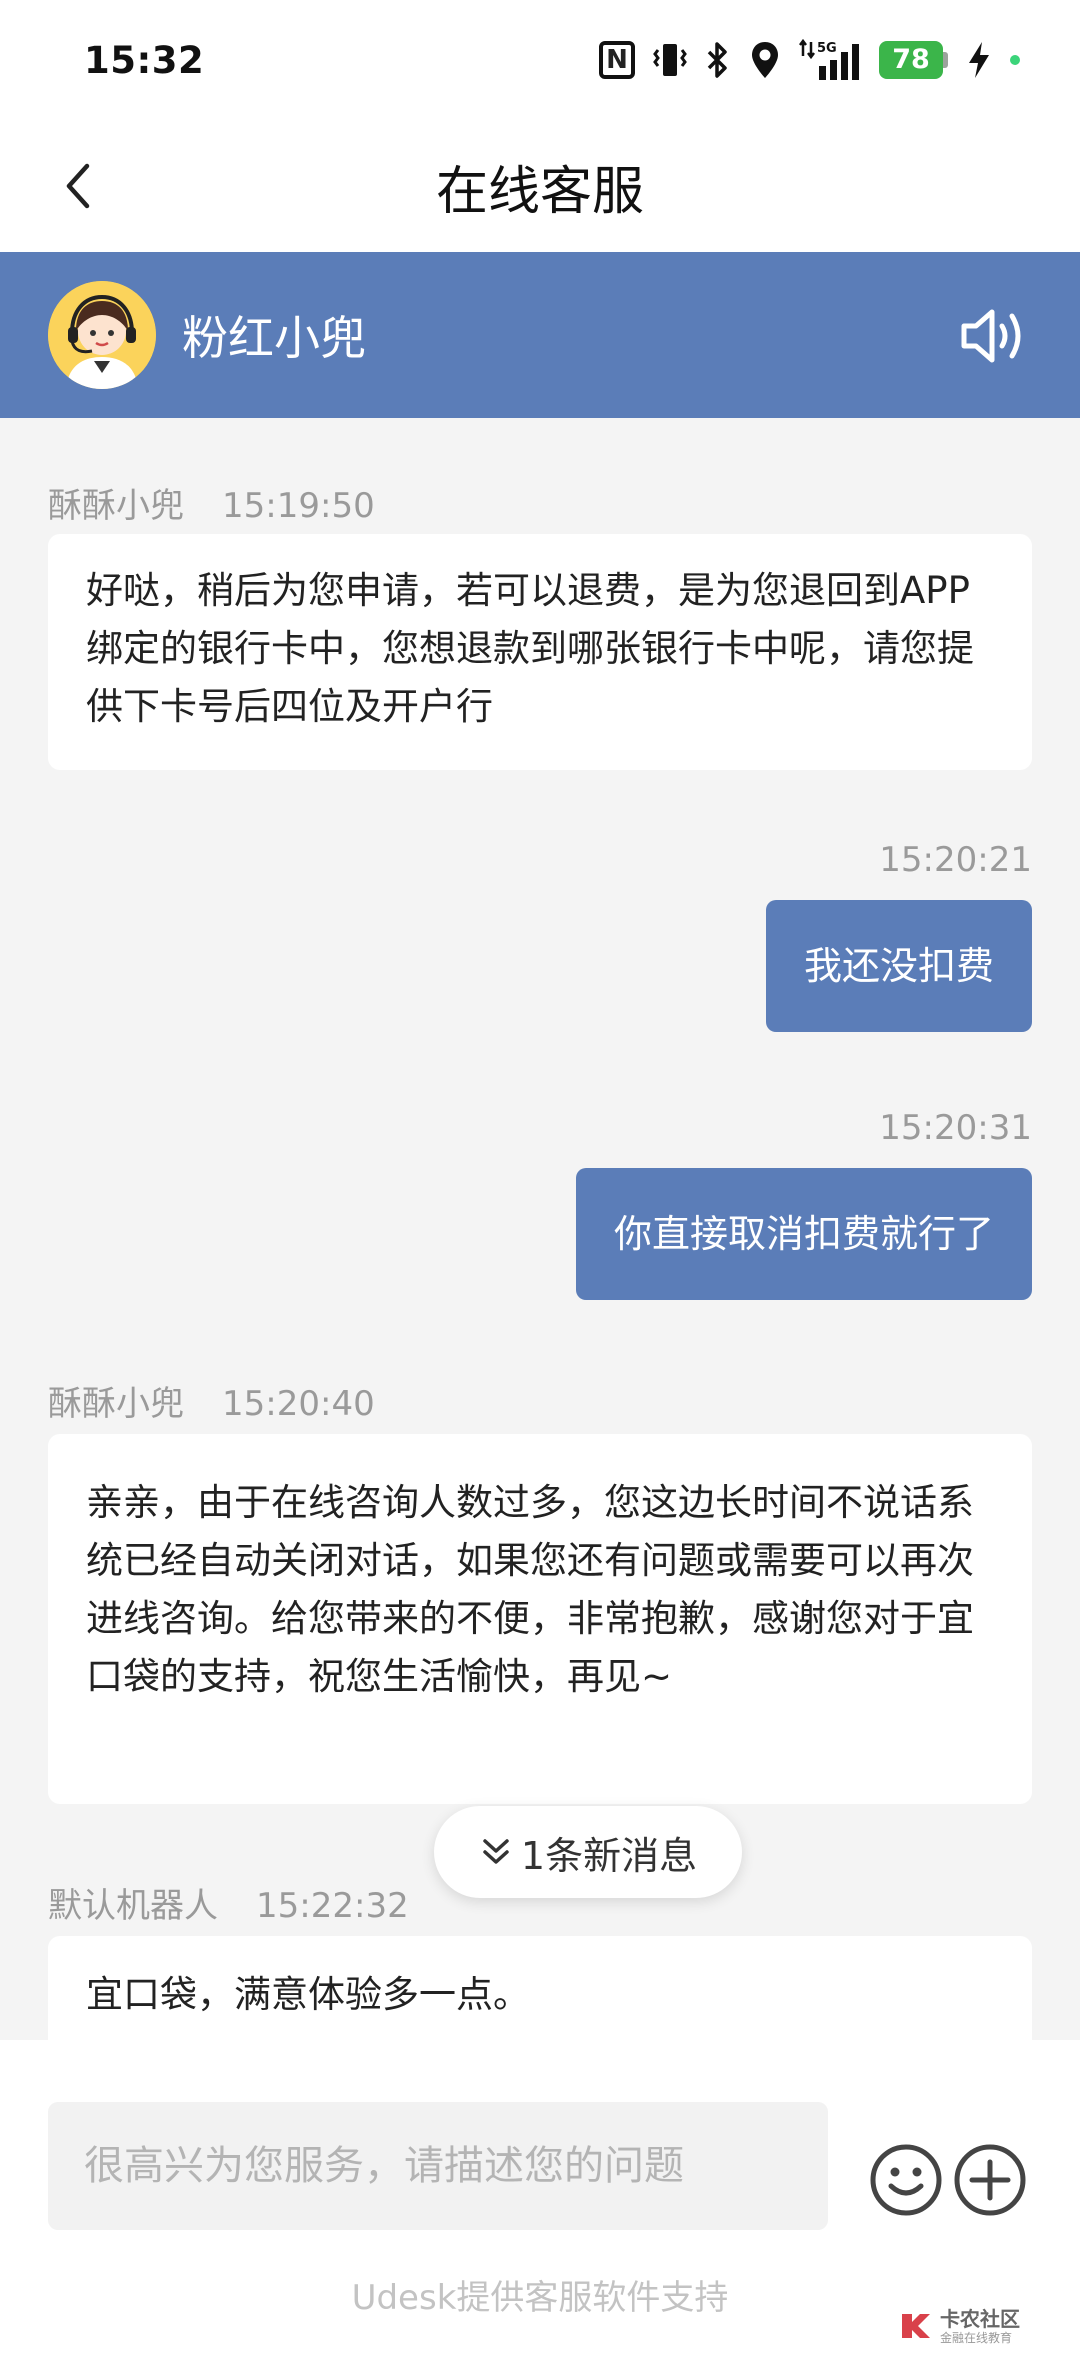 Image resolution: width=1080 pixels, height=2374 pixels. I want to click on bluetooth-icon, so click(718, 60).